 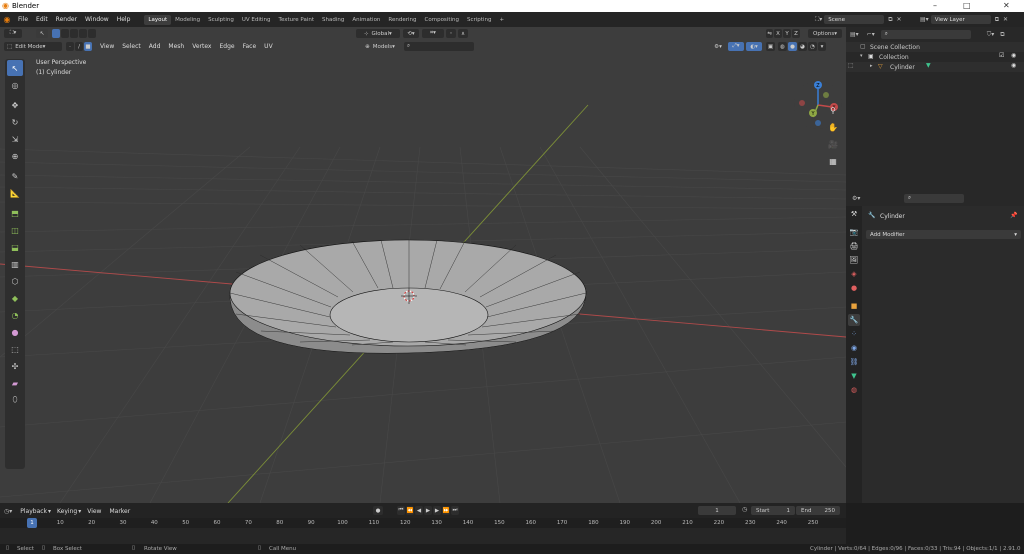 What do you see at coordinates (15, 247) in the screenshot?
I see `bevel-icon: ⬓` at bounding box center [15, 247].